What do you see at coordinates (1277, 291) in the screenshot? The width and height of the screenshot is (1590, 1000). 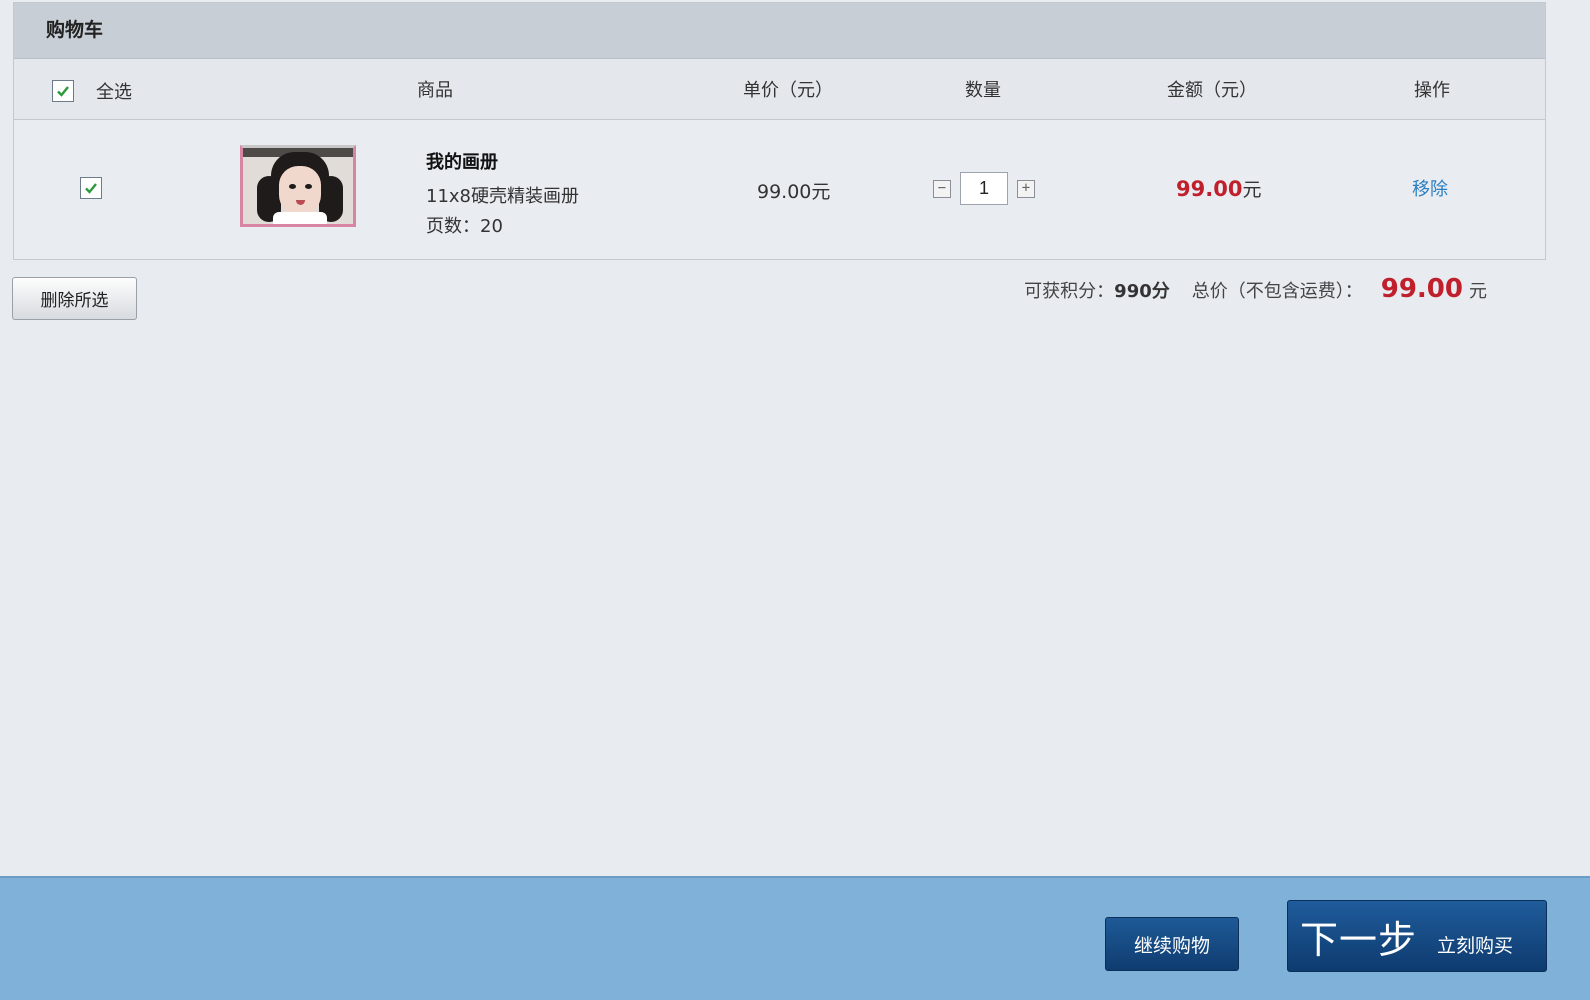 I see `total-label: 总价（不包含运费）：` at bounding box center [1277, 291].